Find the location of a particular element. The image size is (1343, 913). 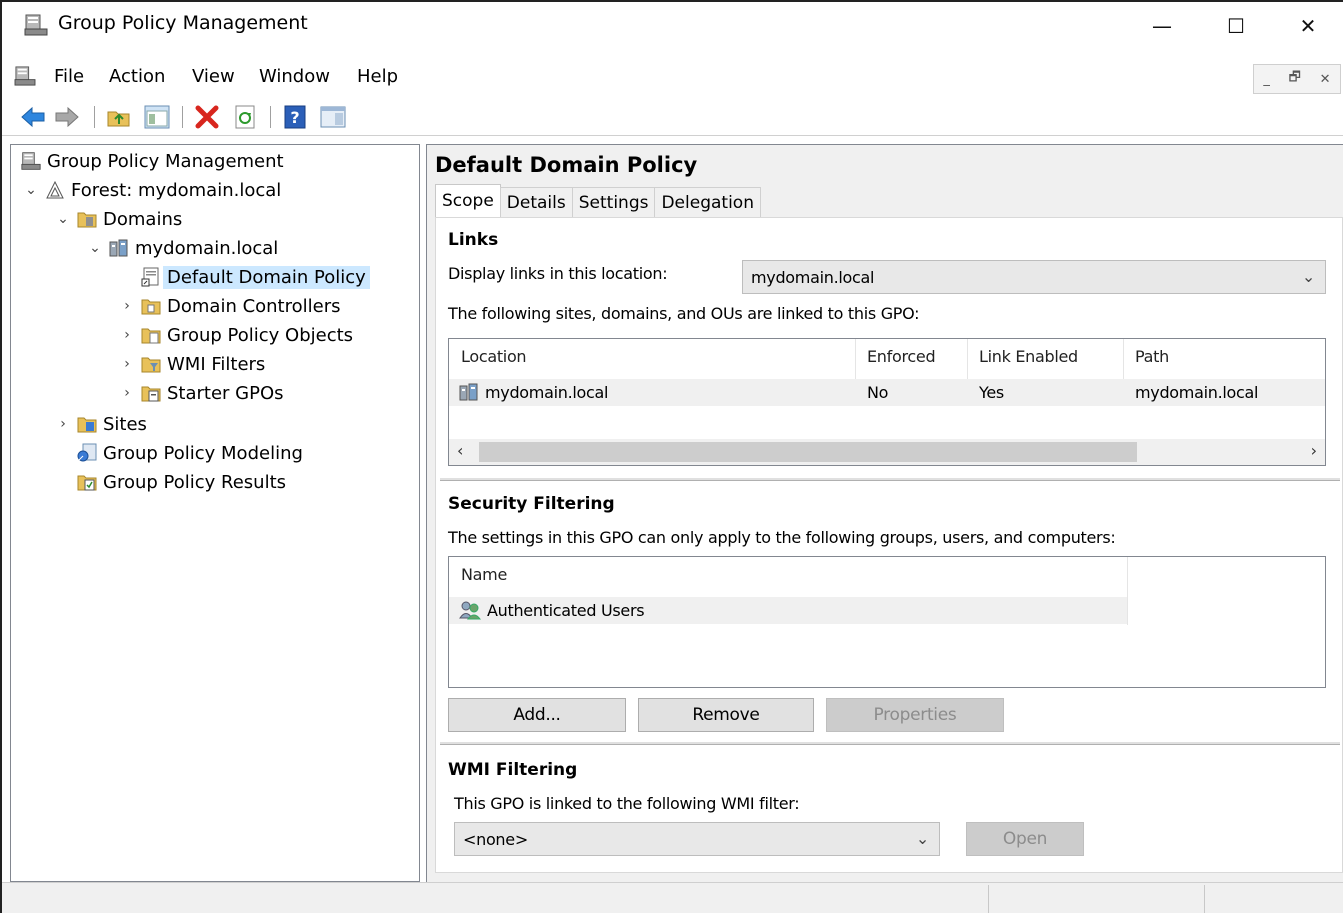

column-header-name: Name is located at coordinates (484, 574).